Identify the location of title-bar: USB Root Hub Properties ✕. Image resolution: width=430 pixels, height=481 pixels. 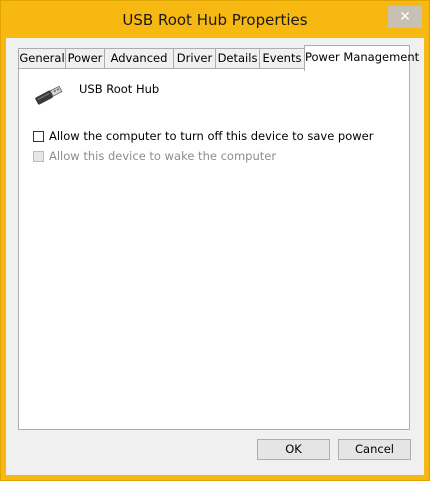
(215, 20).